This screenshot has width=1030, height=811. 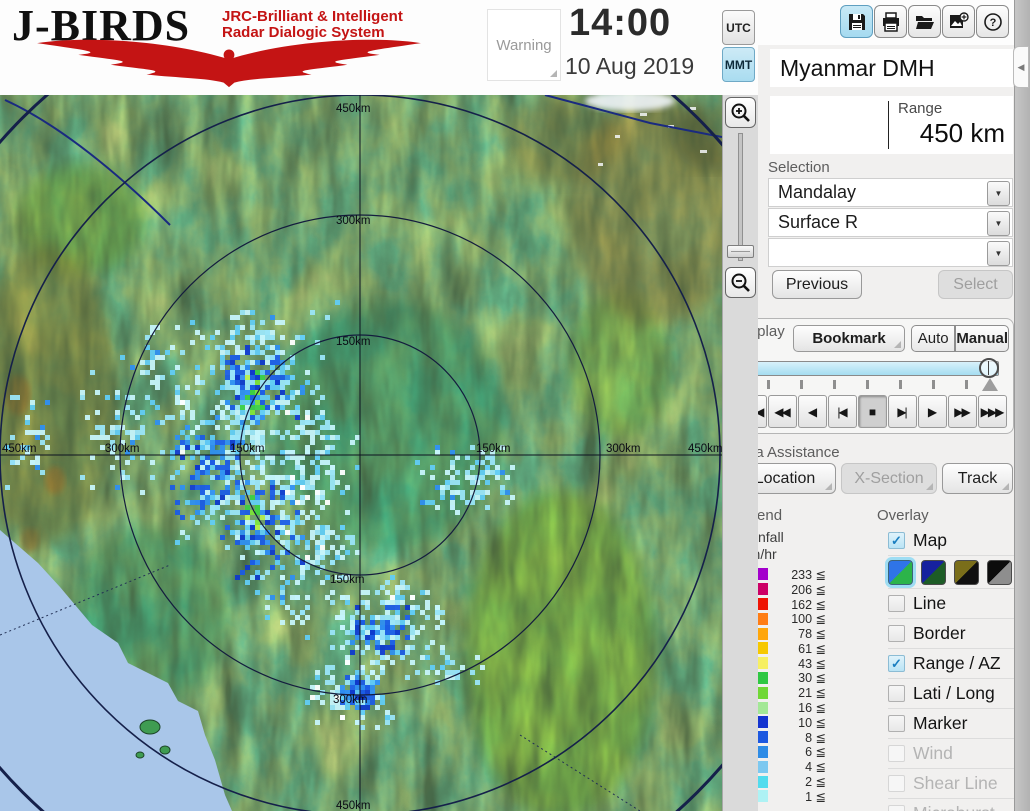 What do you see at coordinates (992, 411) in the screenshot?
I see `skip-to-end-button: ▶▶▶` at bounding box center [992, 411].